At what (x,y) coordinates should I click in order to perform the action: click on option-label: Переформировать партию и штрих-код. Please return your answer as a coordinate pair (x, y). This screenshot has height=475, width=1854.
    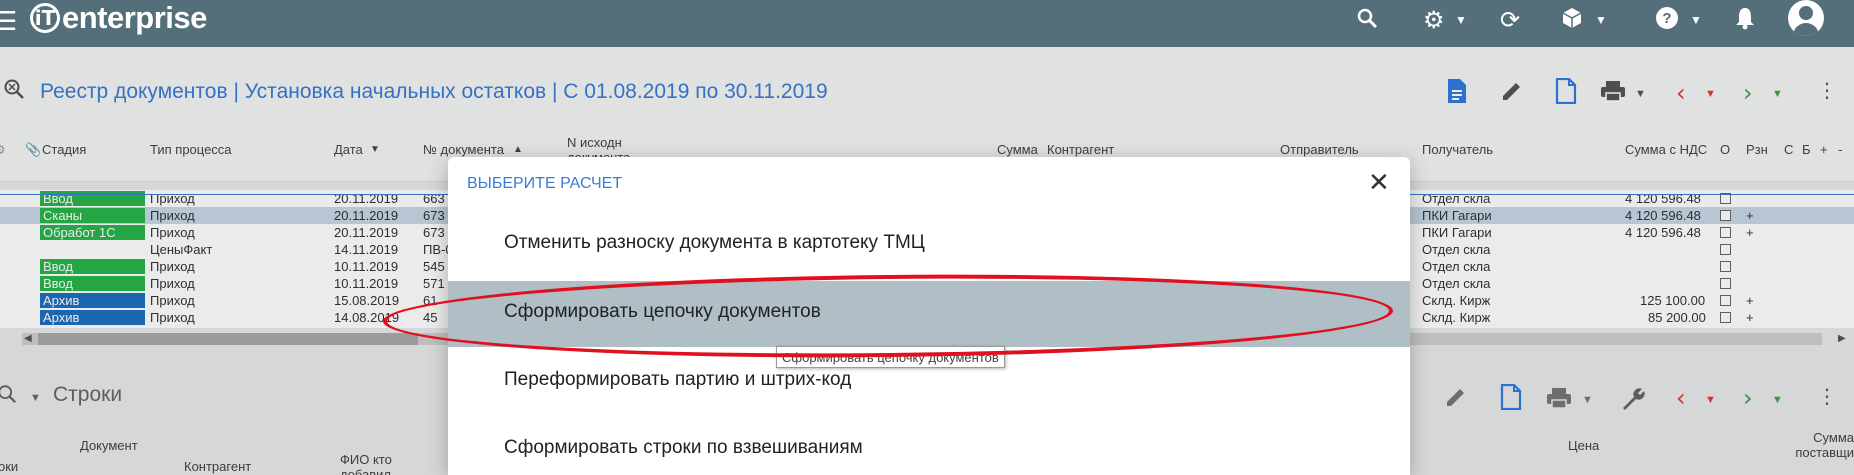
    Looking at the image, I should click on (678, 379).